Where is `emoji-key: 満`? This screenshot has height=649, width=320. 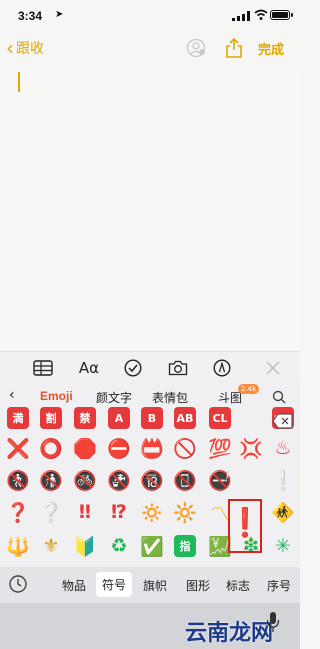
emoji-key: 満 is located at coordinates (18, 418).